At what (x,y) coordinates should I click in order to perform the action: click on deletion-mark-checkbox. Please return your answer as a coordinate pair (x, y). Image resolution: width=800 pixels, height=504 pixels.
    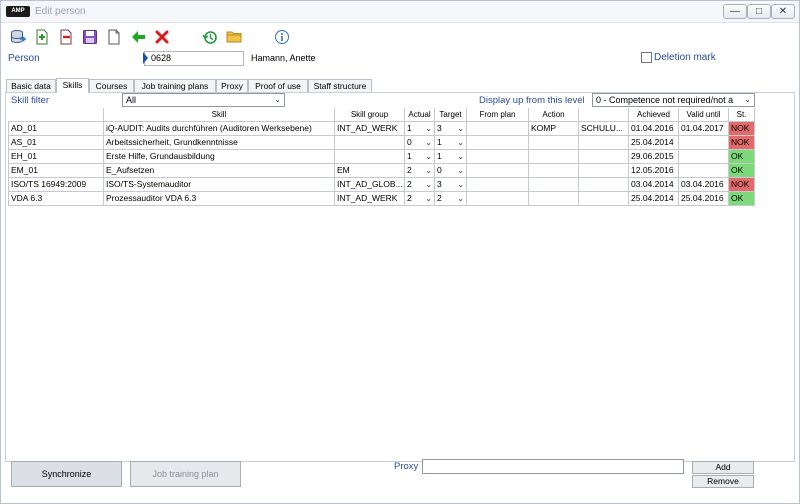
    Looking at the image, I should click on (646, 57).